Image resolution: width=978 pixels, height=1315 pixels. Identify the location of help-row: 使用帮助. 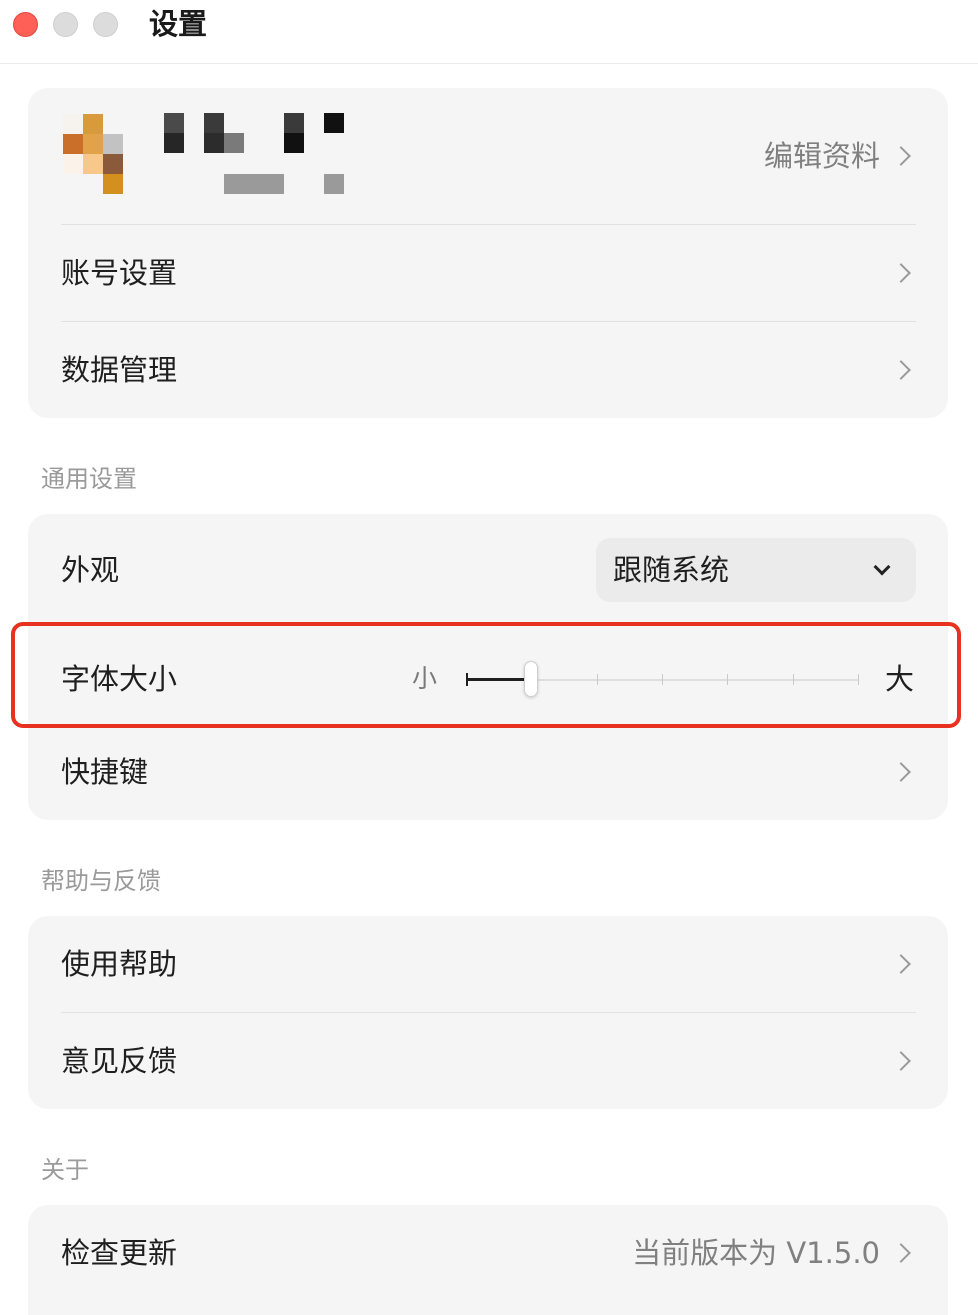
(488, 964).